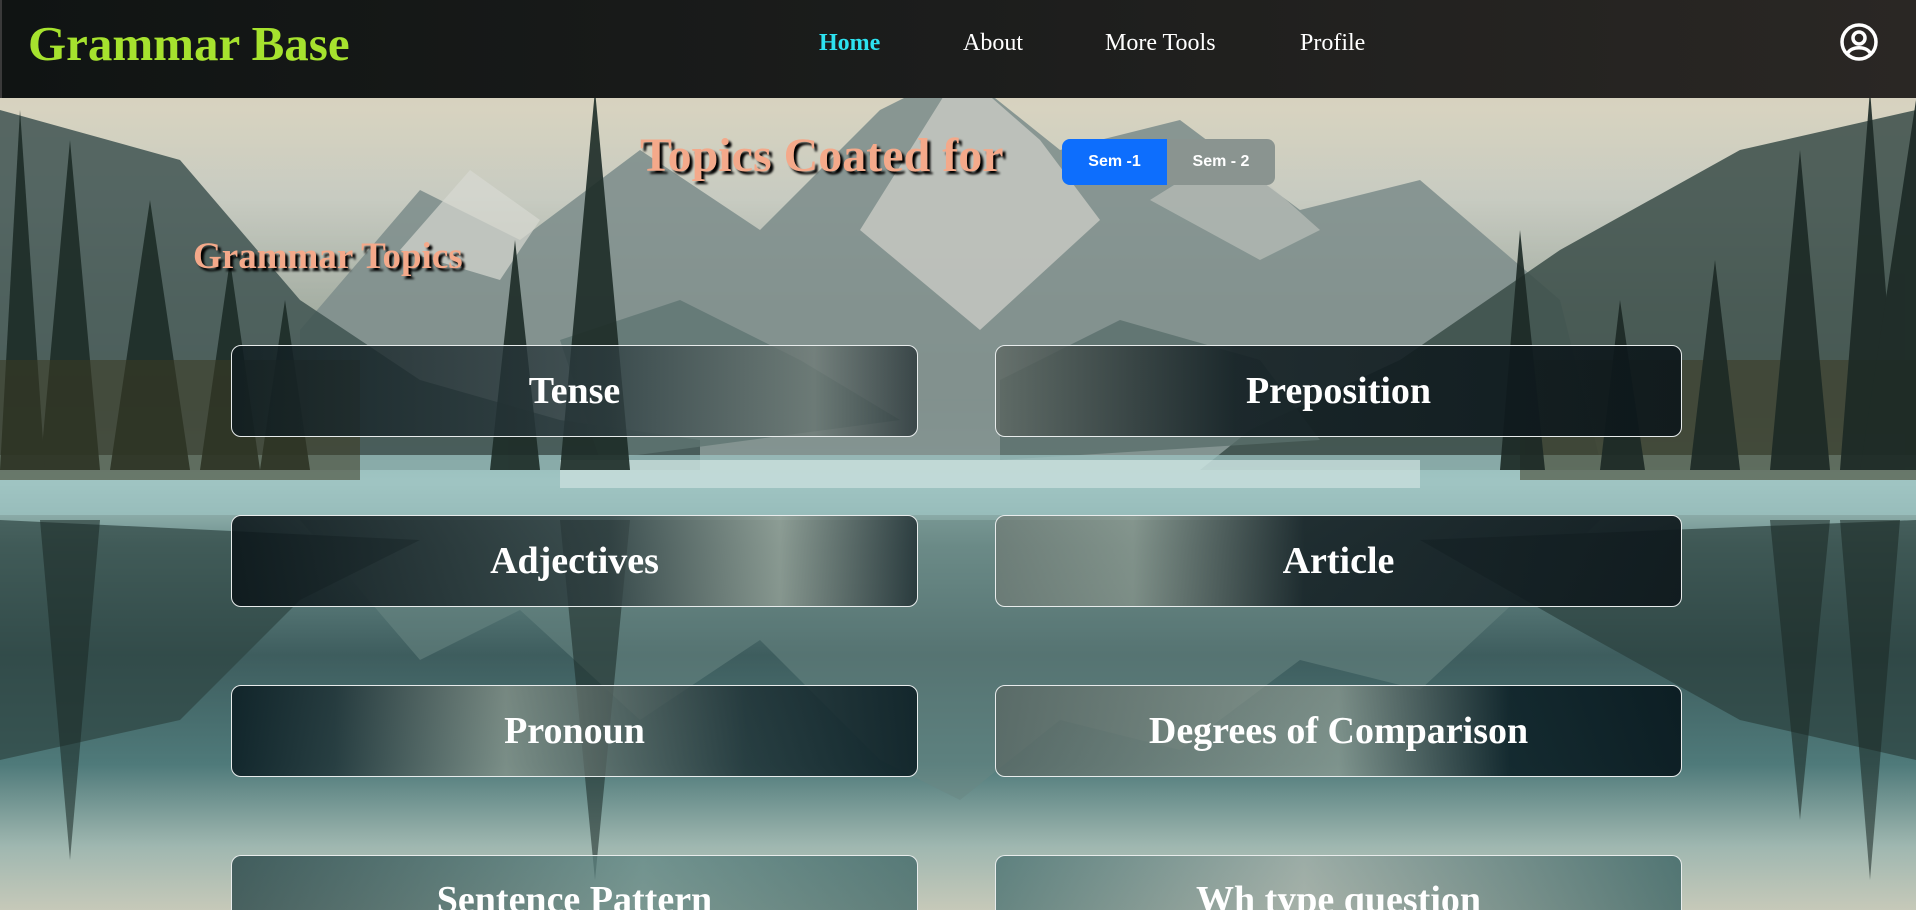 This screenshot has width=1916, height=910. What do you see at coordinates (993, 43) in the screenshot?
I see `nav-about: About` at bounding box center [993, 43].